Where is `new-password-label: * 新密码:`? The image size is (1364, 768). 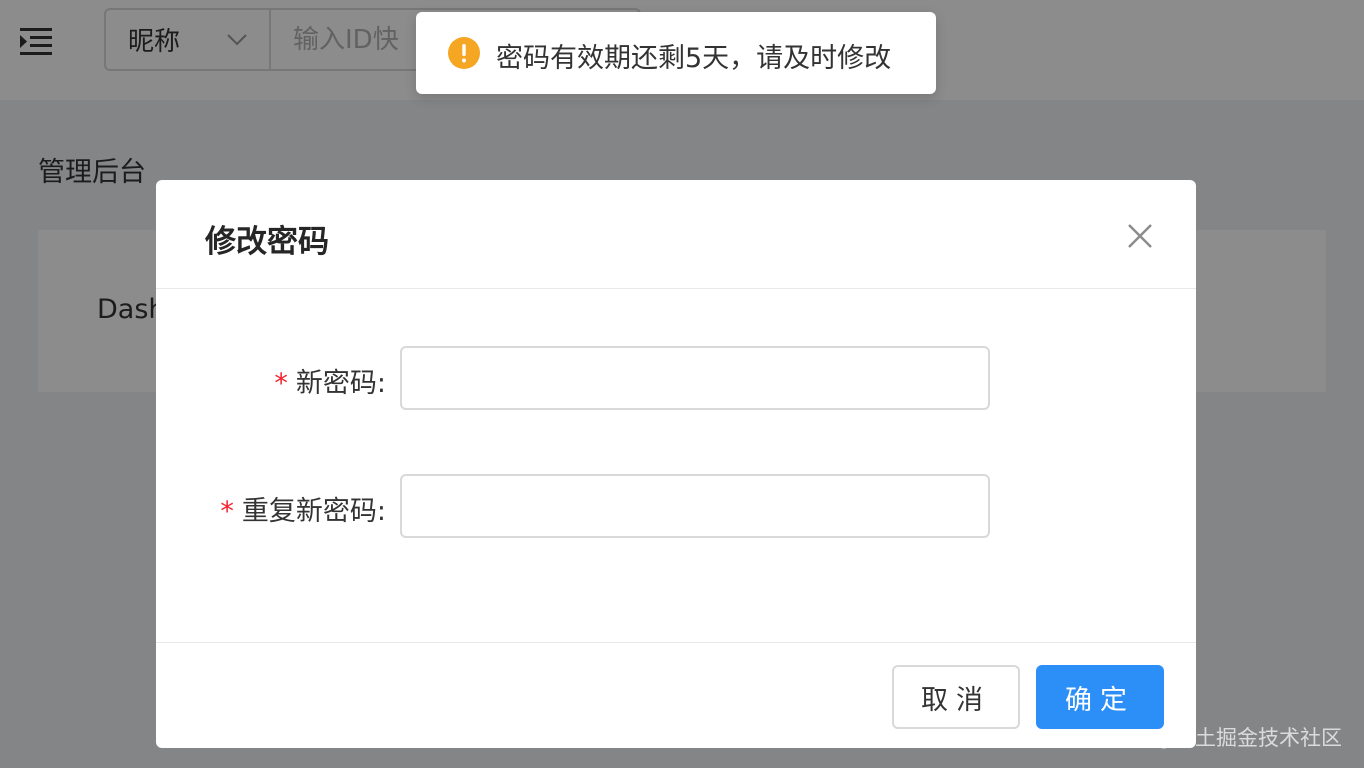 new-password-label: * 新密码: is located at coordinates (330, 380).